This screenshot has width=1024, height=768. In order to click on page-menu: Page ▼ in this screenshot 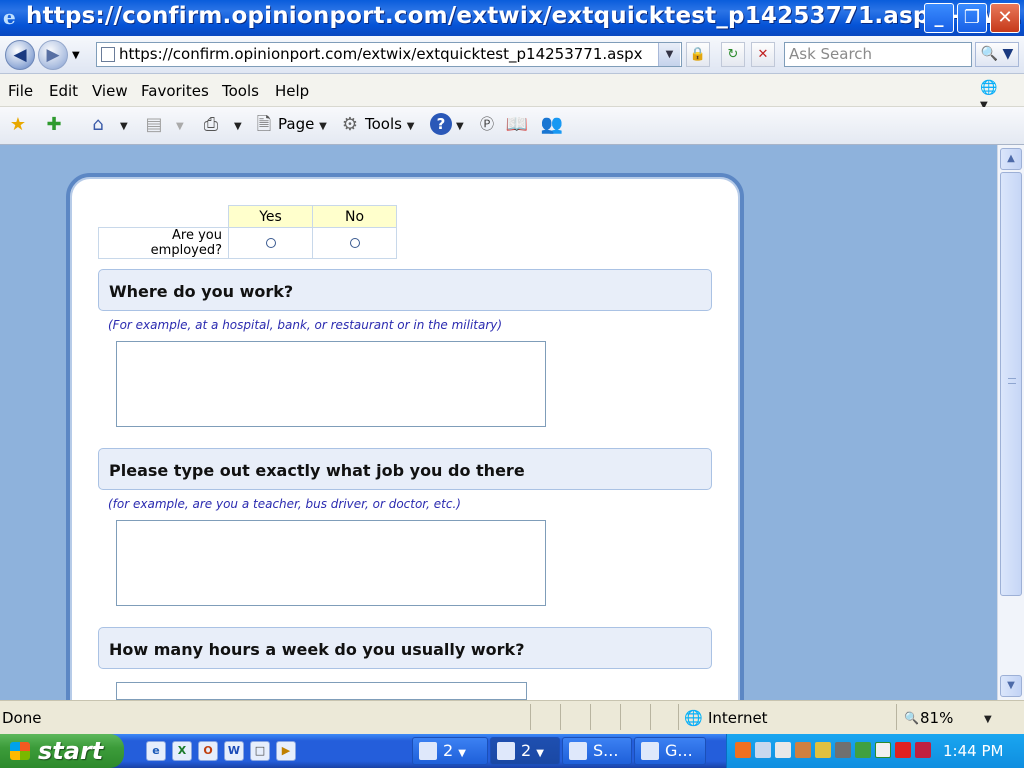, I will do `click(302, 124)`.